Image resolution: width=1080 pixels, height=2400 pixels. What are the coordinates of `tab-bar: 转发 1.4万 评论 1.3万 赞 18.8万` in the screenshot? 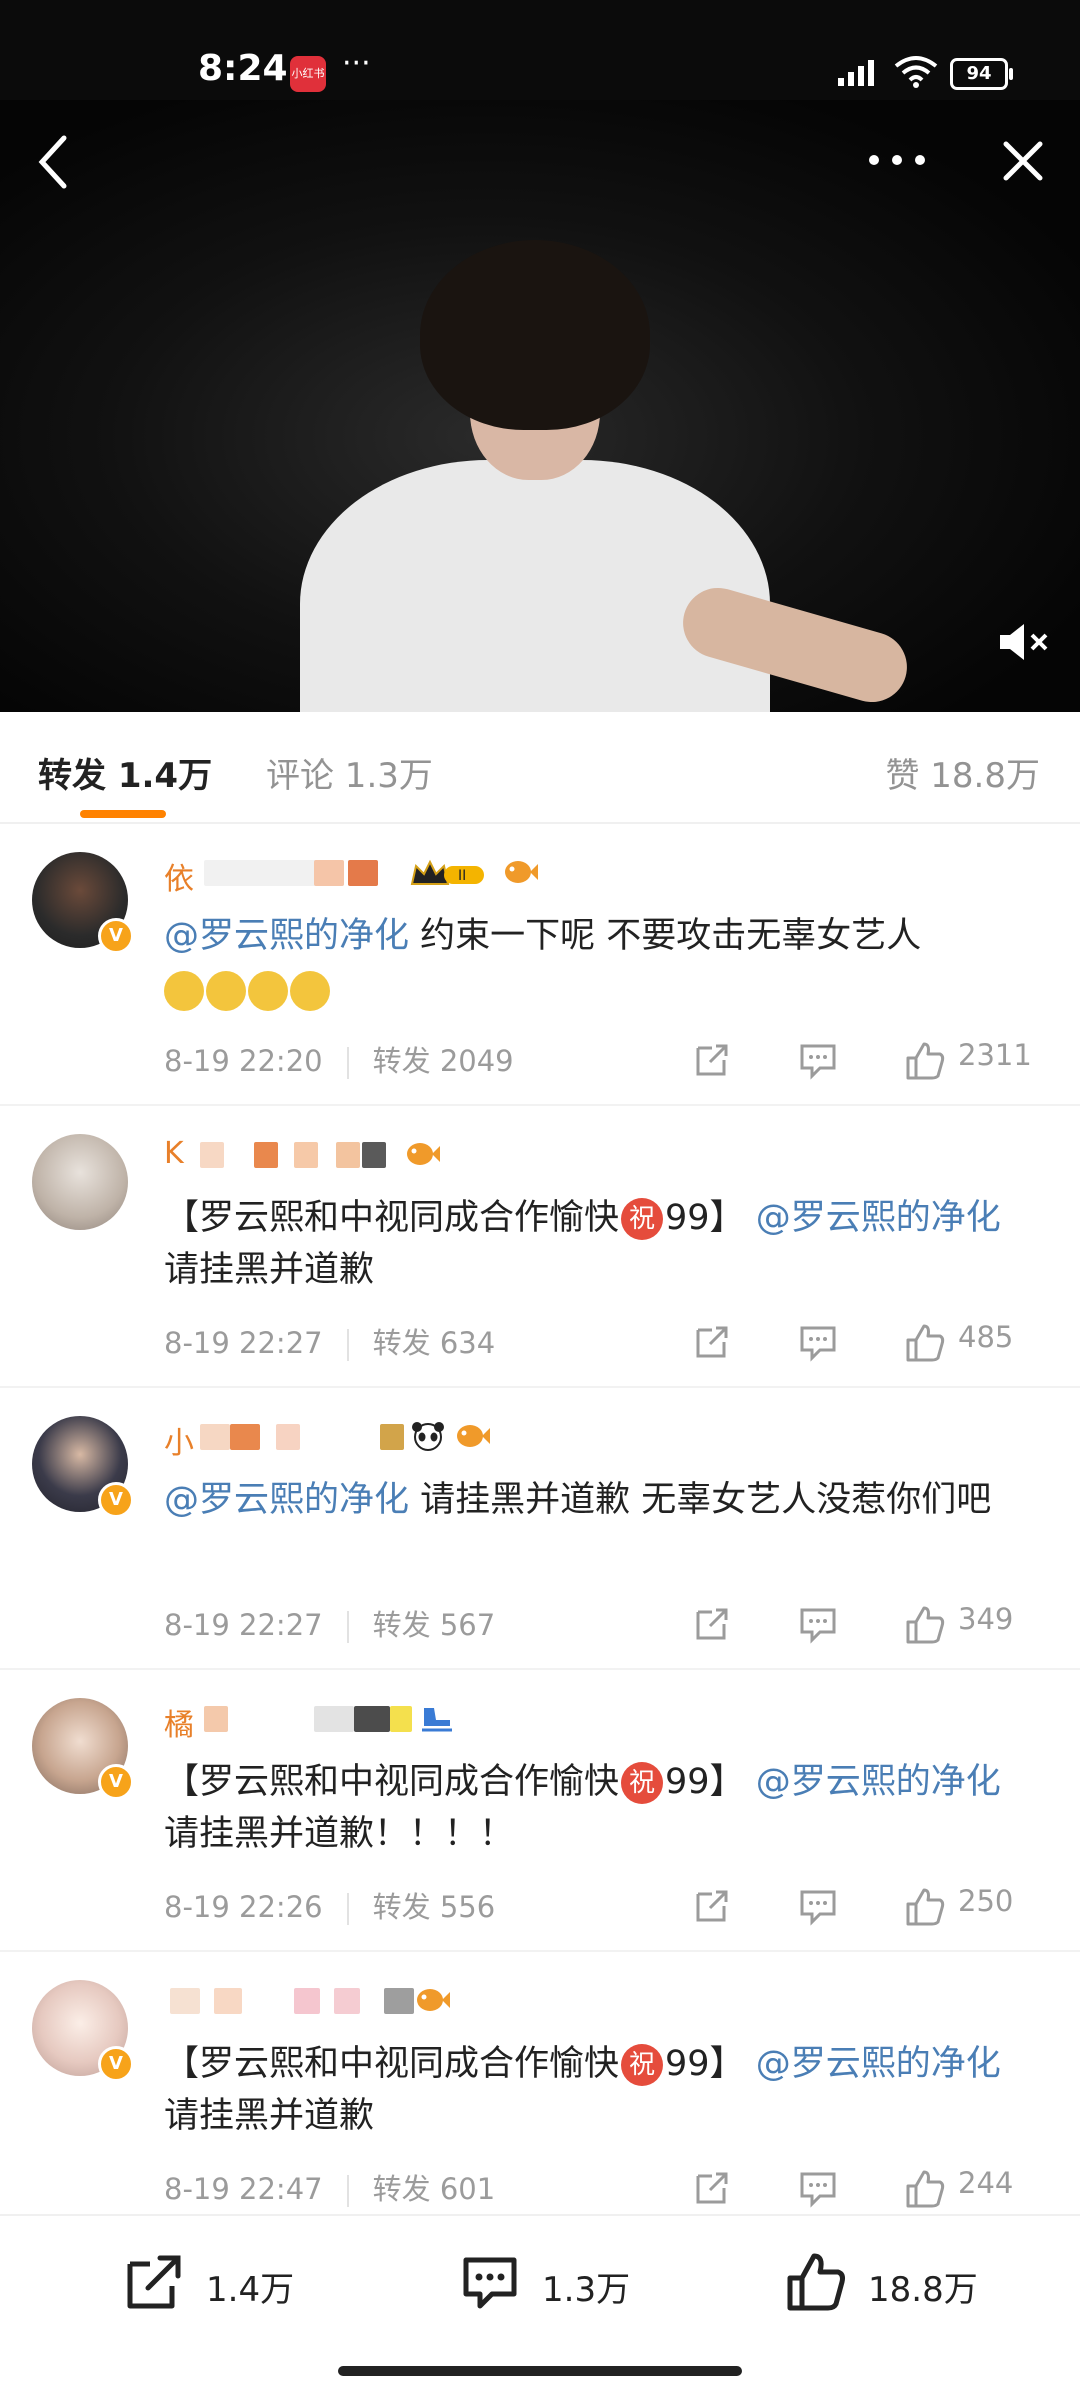 It's located at (540, 768).